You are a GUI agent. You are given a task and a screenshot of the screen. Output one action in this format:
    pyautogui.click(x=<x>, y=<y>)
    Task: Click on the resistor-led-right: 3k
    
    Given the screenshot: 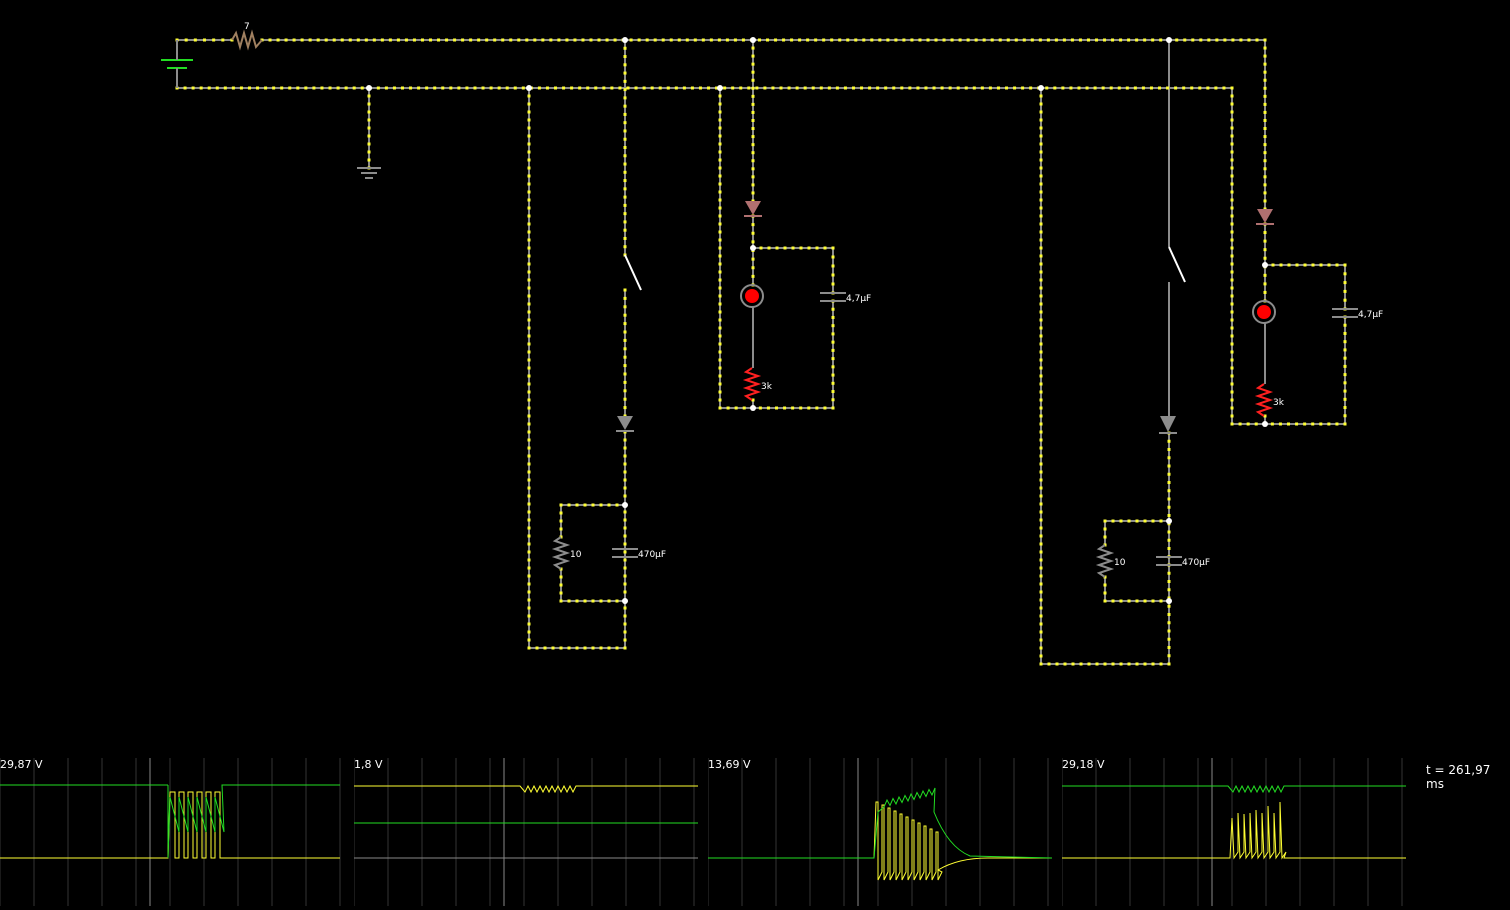 What is the action you would take?
    pyautogui.click(x=1269, y=400)
    